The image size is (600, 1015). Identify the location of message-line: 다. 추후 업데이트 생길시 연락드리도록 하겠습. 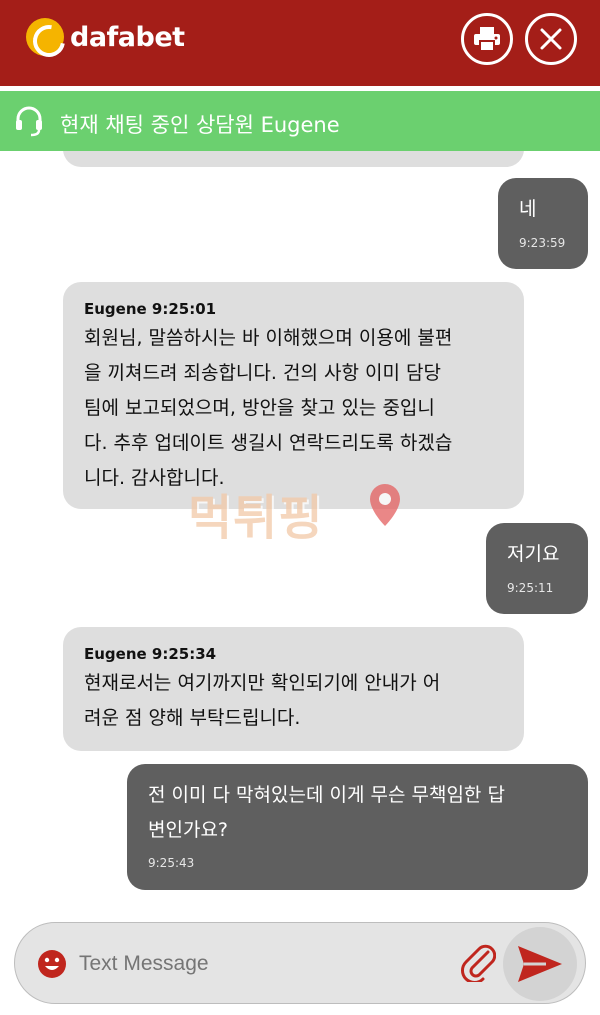
(268, 443).